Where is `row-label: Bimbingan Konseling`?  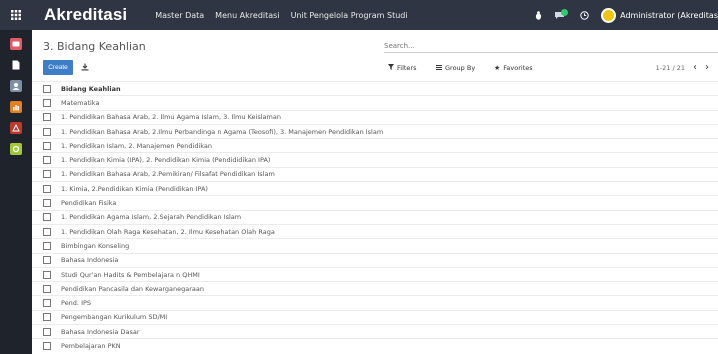 row-label: Bimbingan Konseling is located at coordinates (95, 245).